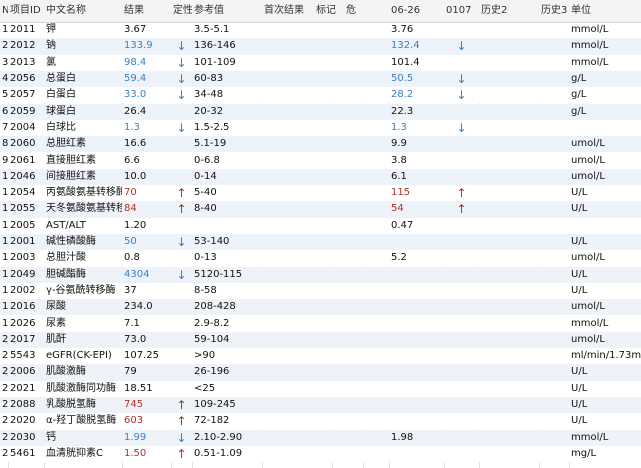 The width and height of the screenshot is (641, 468). What do you see at coordinates (320, 176) in the screenshot?
I see `table-row: 102046 间接胆红素 10.0 0-14 6.1 umol/L` at bounding box center [320, 176].